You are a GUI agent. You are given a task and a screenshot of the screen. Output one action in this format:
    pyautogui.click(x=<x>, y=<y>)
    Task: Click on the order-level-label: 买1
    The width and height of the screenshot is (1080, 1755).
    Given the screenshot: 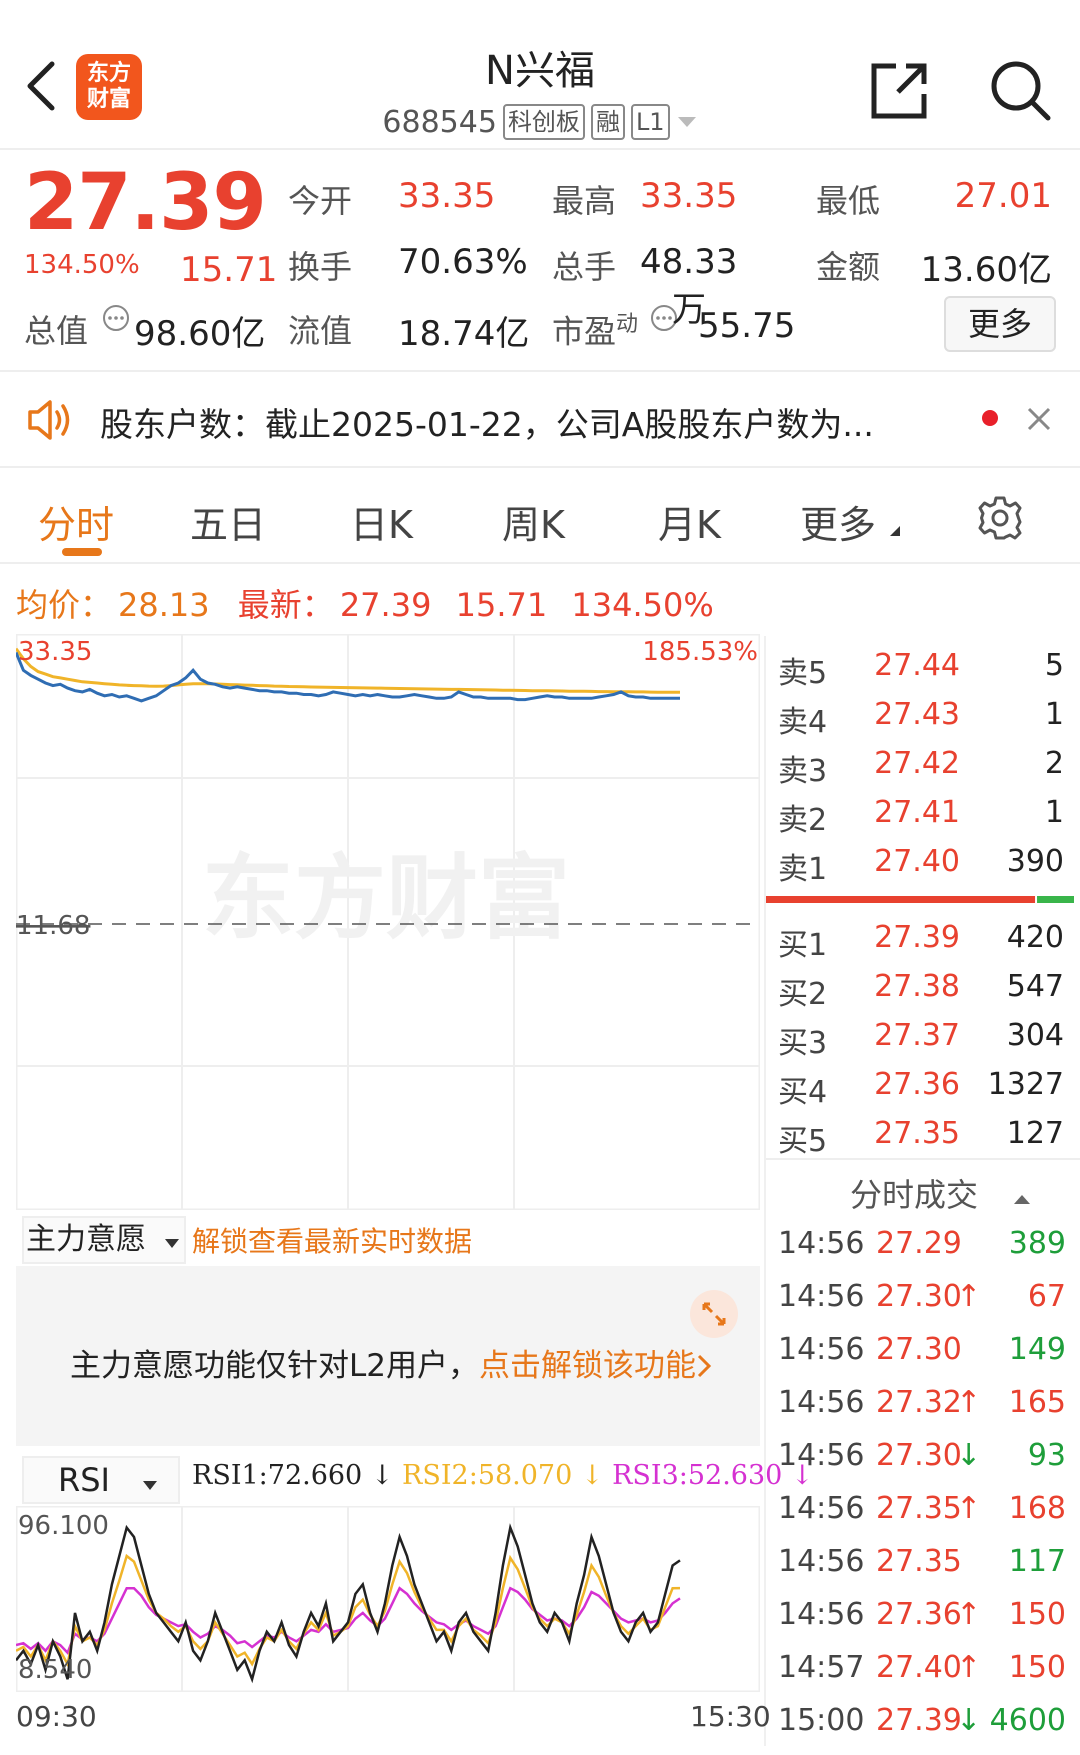 What is the action you would take?
    pyautogui.click(x=803, y=945)
    